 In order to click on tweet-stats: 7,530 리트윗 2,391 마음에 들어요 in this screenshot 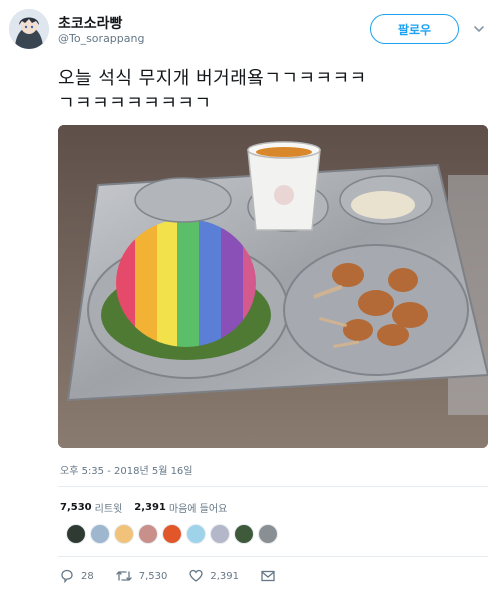, I will do `click(149, 507)`.